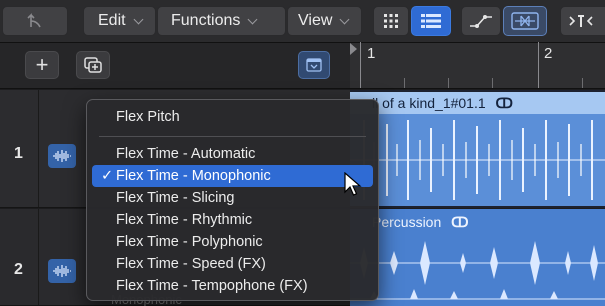  I want to click on grid-view-button, so click(391, 21).